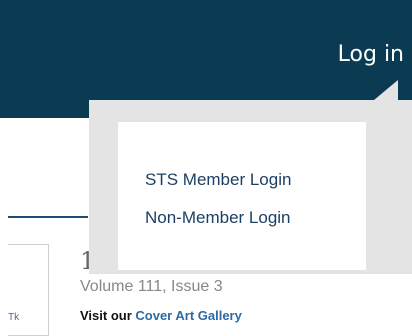  I want to click on dropdown-caret, so click(386, 90).